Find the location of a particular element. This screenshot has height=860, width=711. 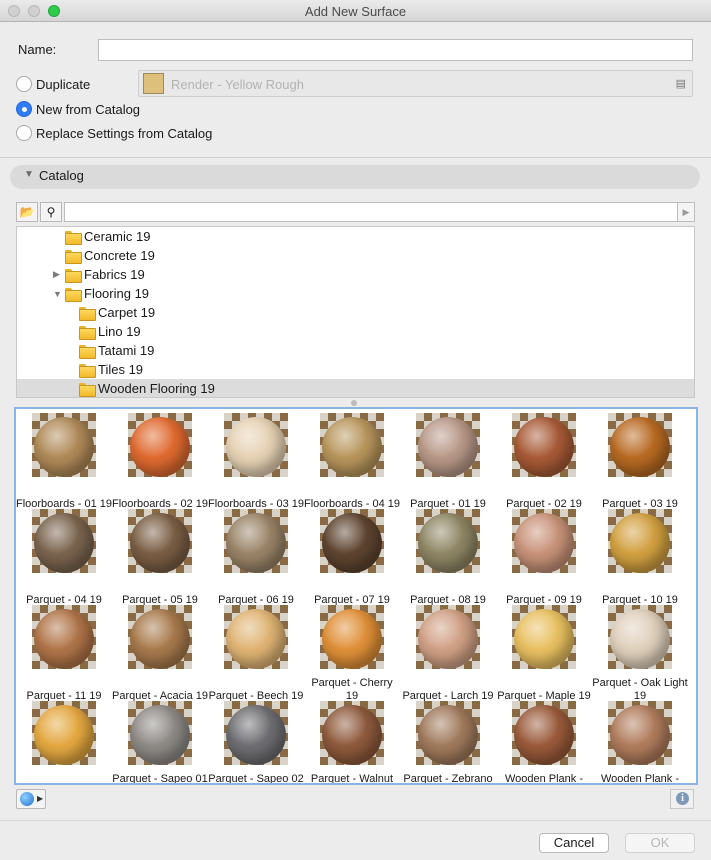

name-input is located at coordinates (395, 50).